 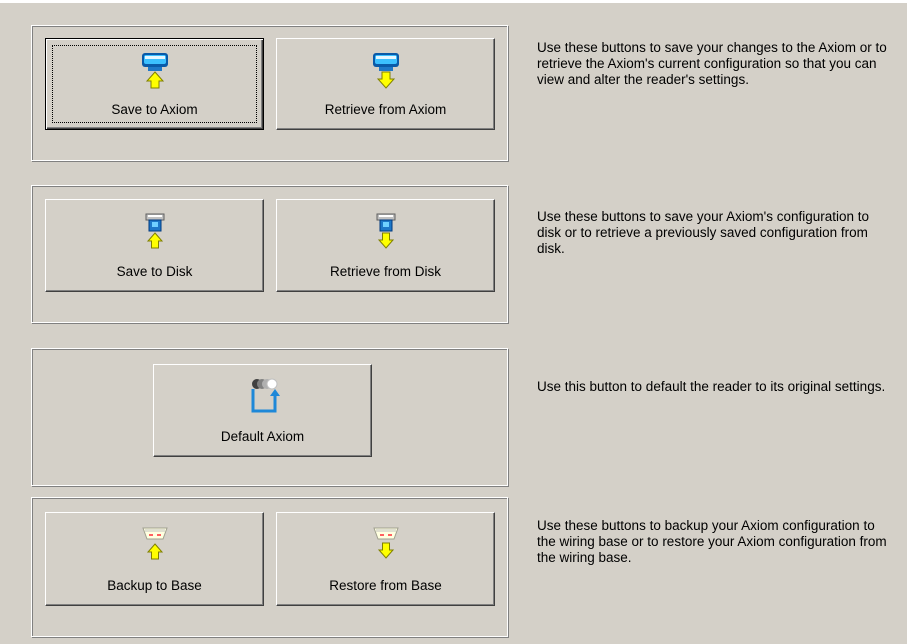 What do you see at coordinates (154, 71) in the screenshot?
I see `axiom-save-icon` at bounding box center [154, 71].